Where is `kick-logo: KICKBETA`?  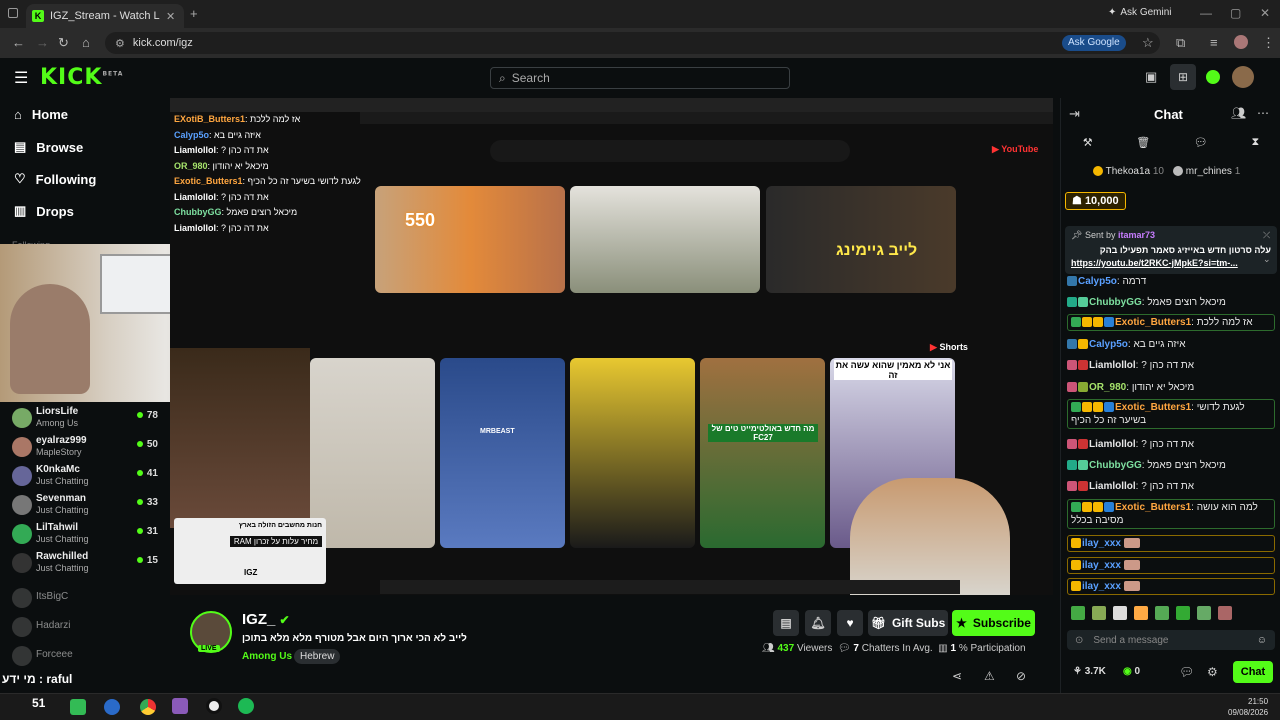
kick-logo: KICKBETA is located at coordinates (81, 77).